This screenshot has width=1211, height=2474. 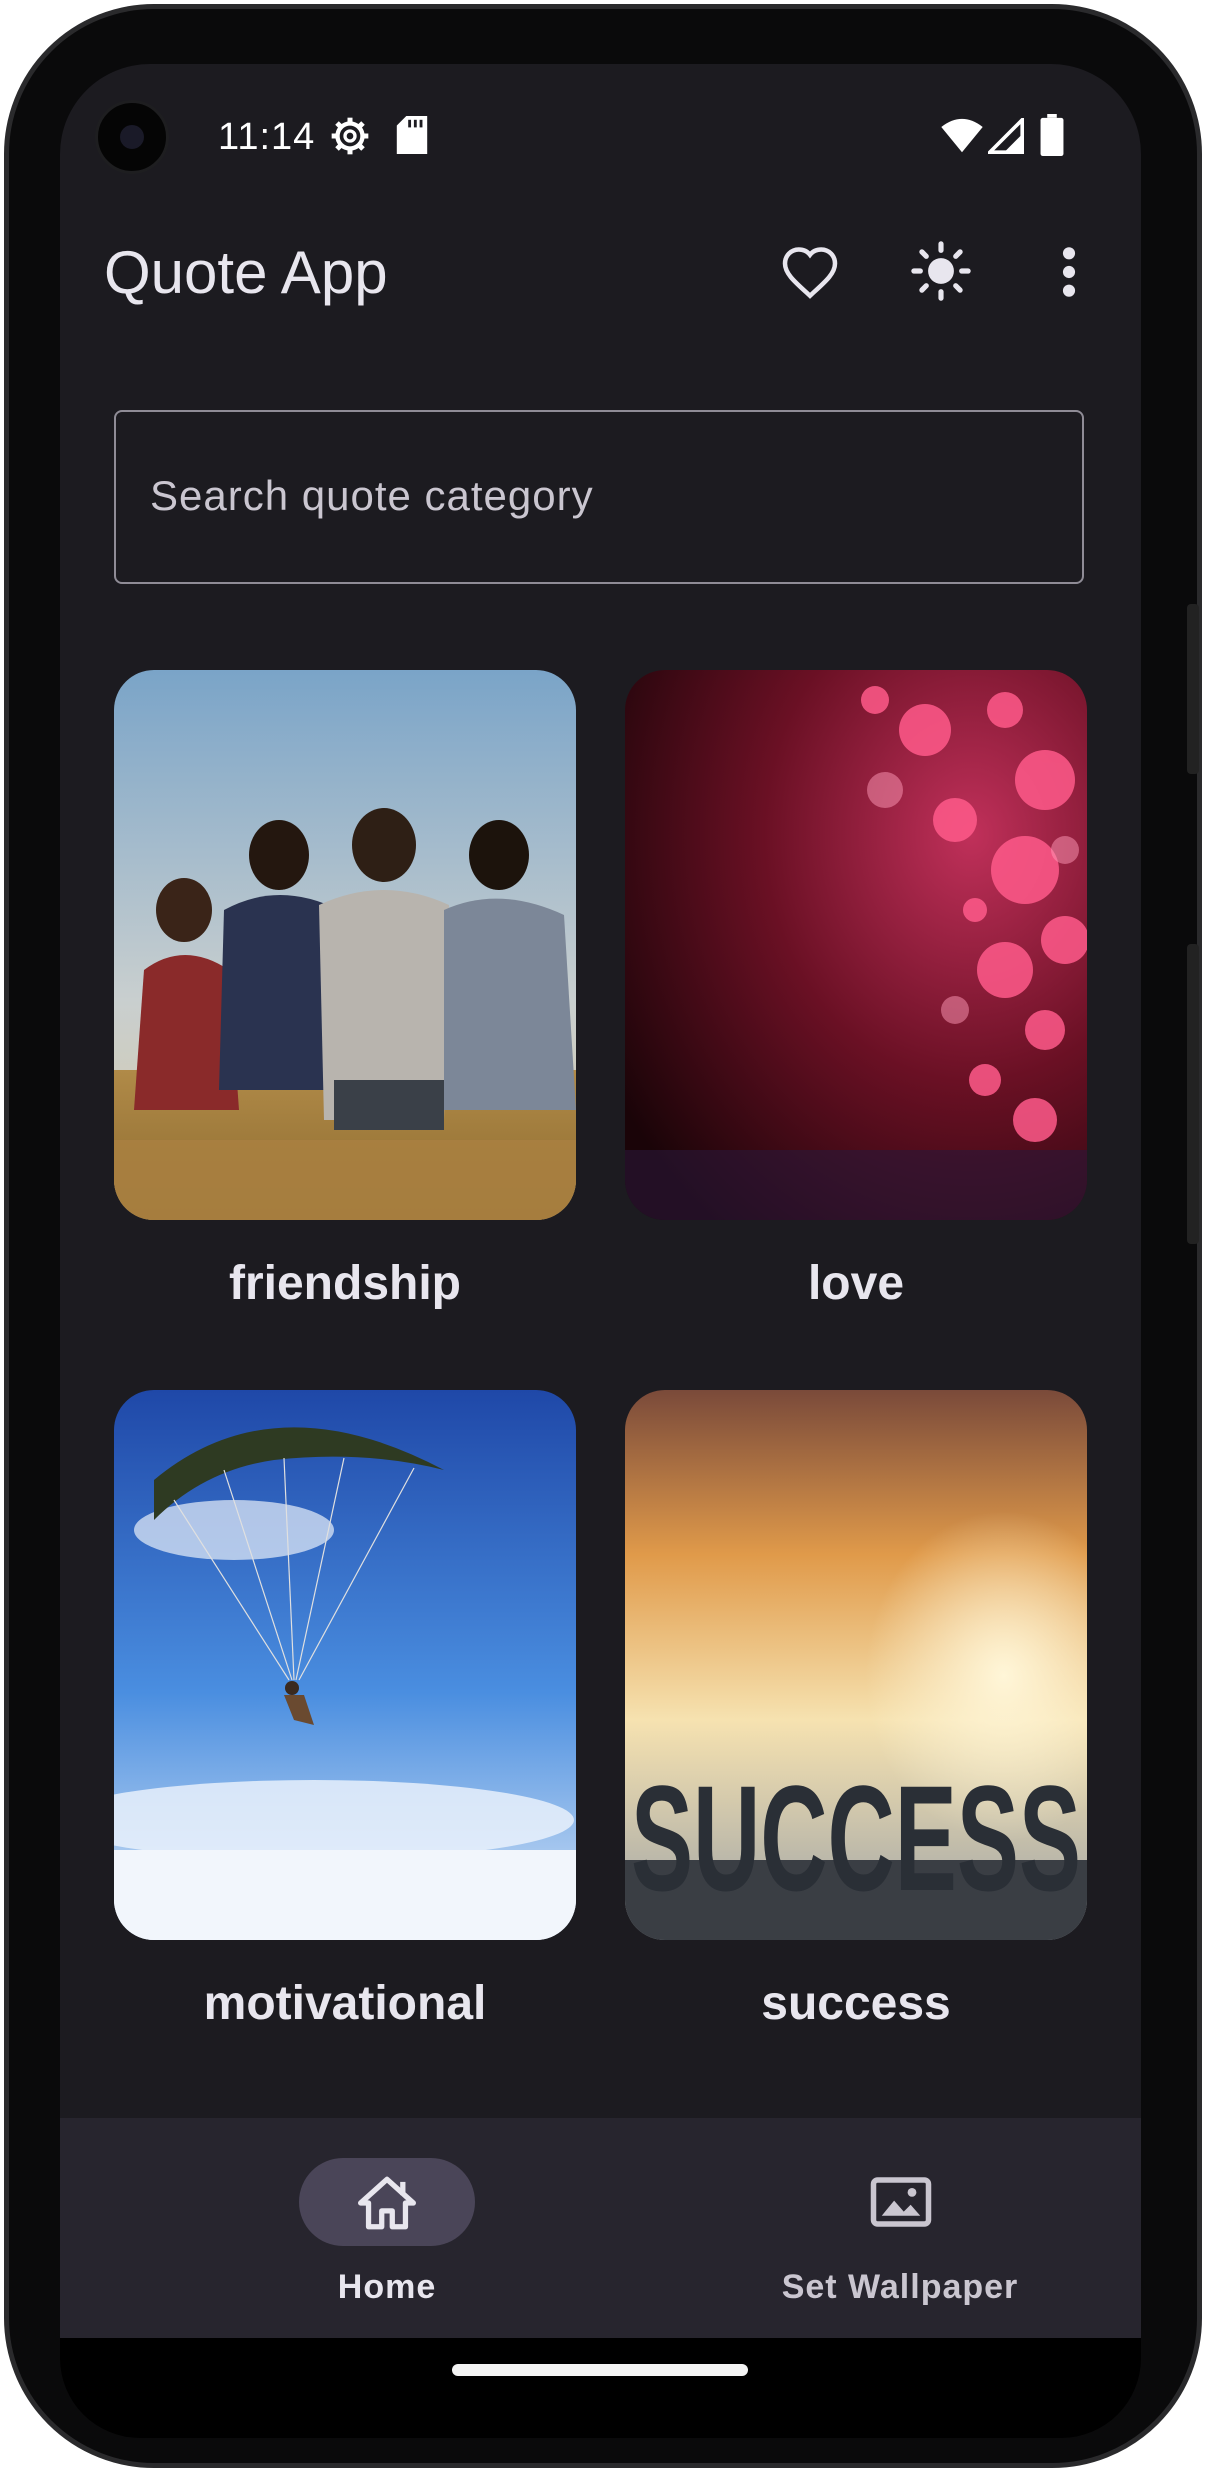 What do you see at coordinates (600, 2228) in the screenshot?
I see `bottom-navigation: Home Set Wallpaper` at bounding box center [600, 2228].